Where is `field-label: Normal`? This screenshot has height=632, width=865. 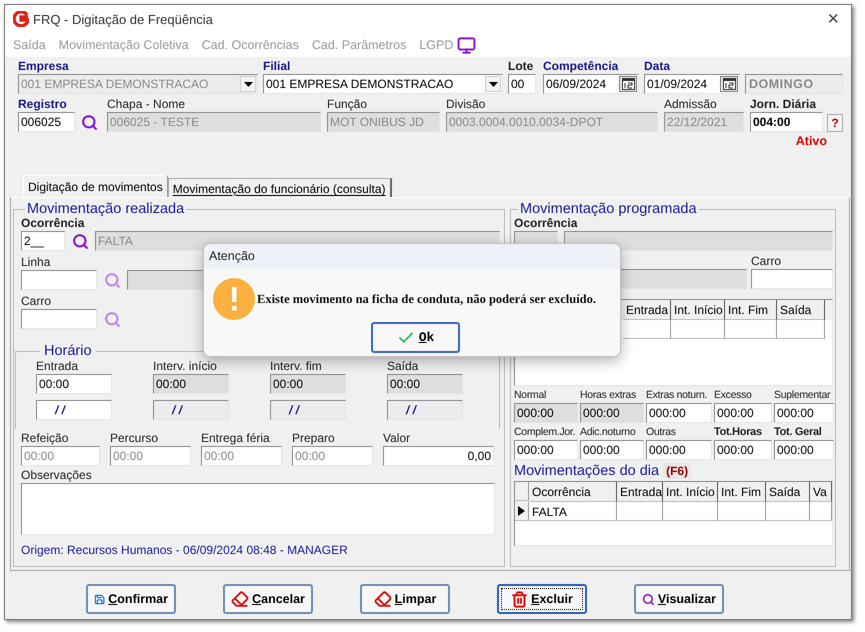 field-label: Normal is located at coordinates (530, 395).